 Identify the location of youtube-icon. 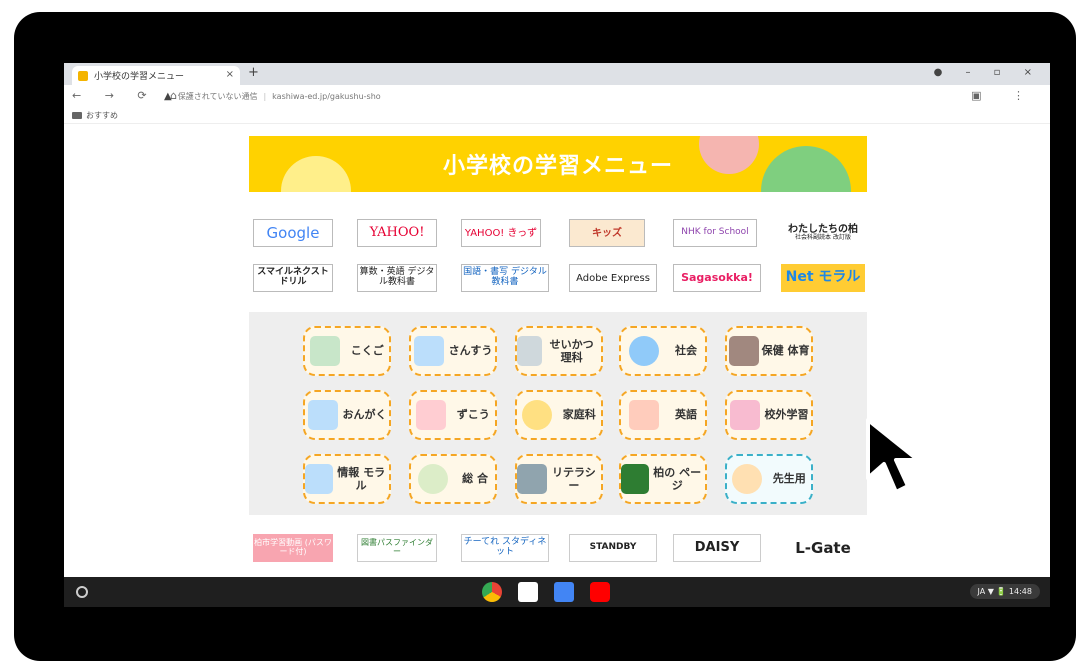
(600, 592).